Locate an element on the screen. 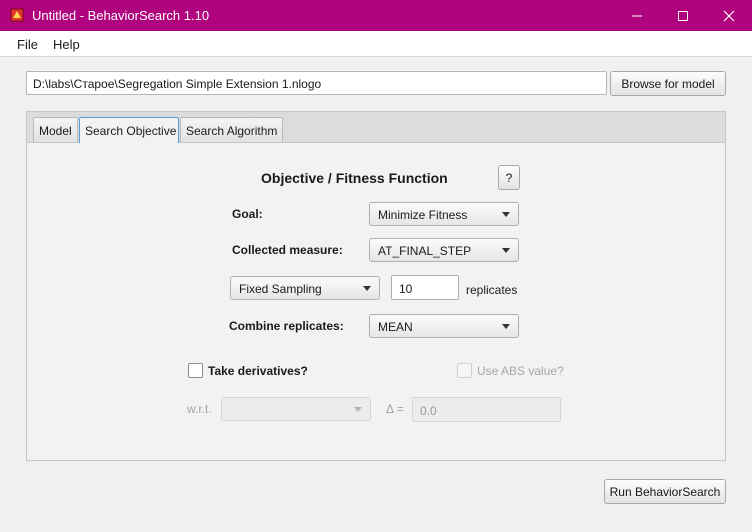 This screenshot has height=532, width=752. maximize-icon is located at coordinates (683, 15).